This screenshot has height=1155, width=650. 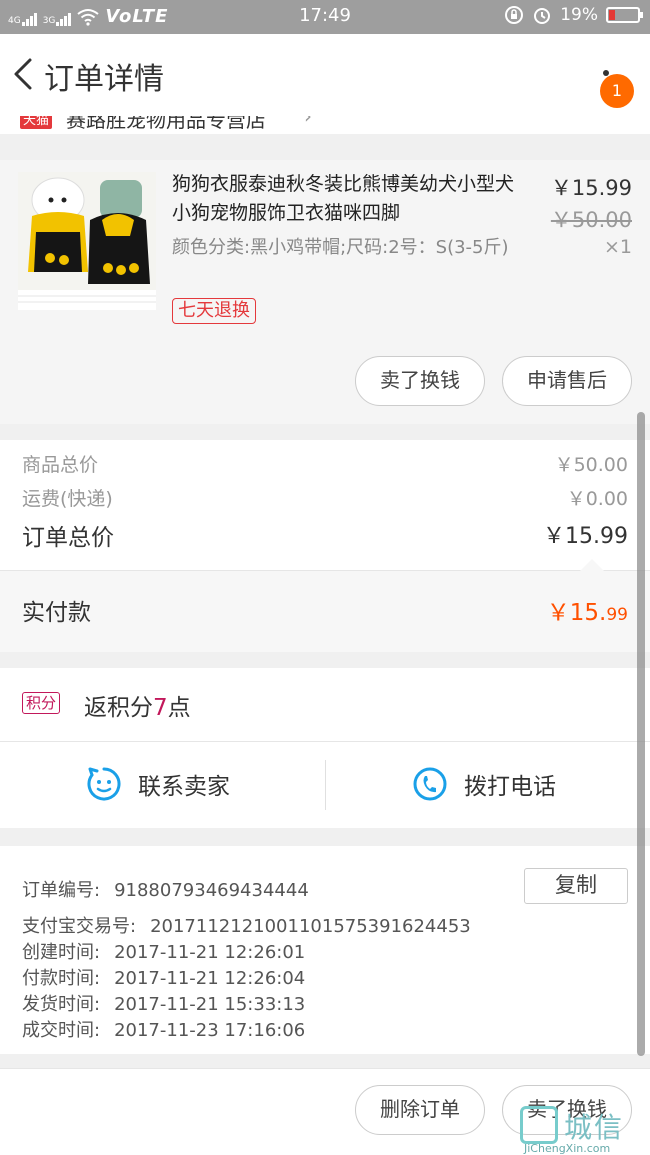 I want to click on points-prefix: 返积分, so click(x=118, y=708).